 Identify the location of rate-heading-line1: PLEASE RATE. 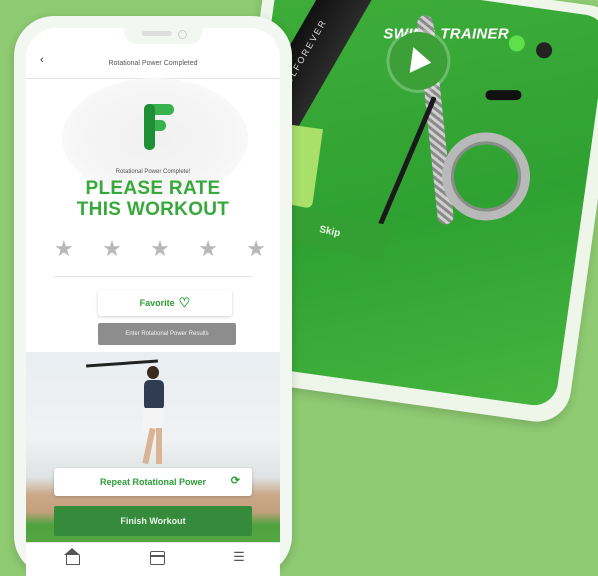
(153, 188).